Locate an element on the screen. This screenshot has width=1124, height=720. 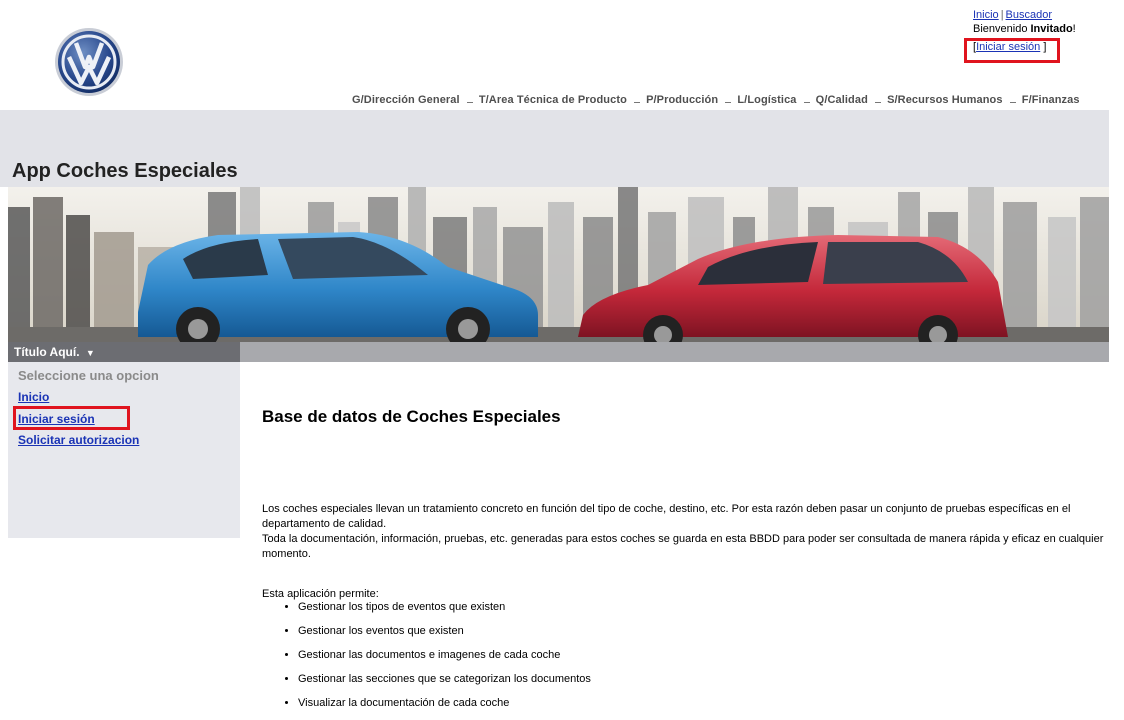
top-links: Inicio | Buscador is located at coordinates (1024, 15).